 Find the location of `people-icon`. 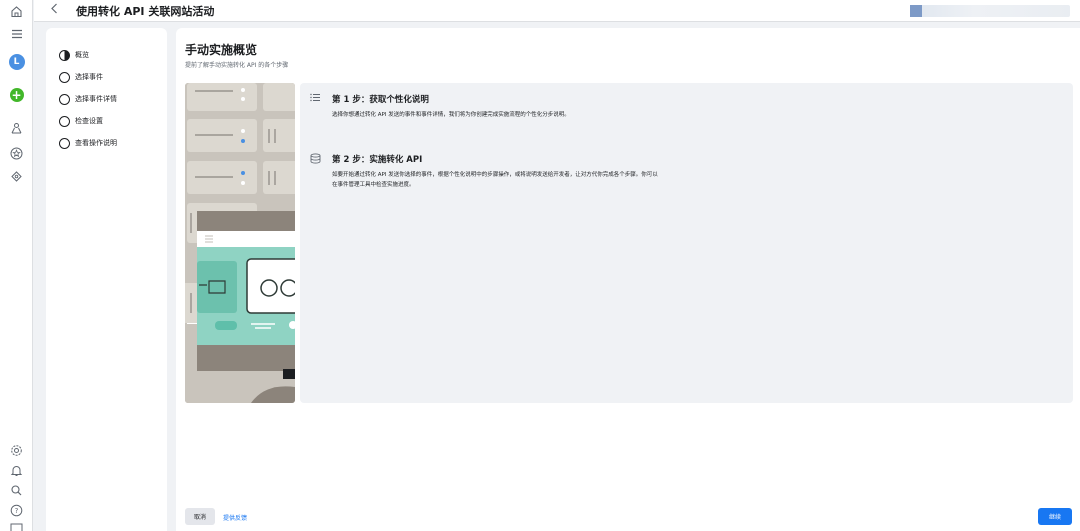

people-icon is located at coordinates (16, 128).